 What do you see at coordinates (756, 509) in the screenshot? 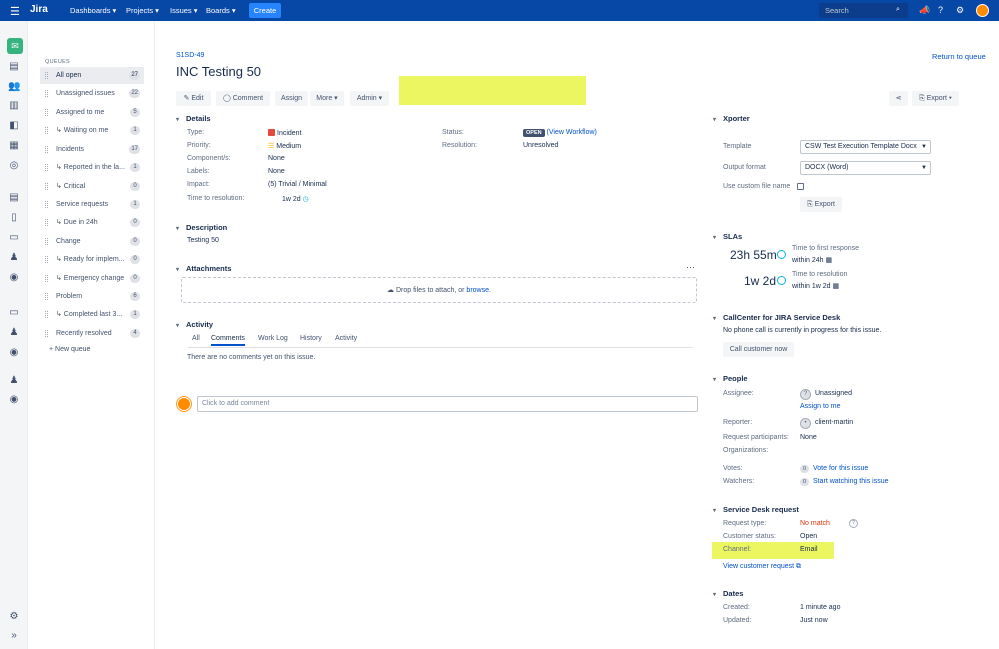
I see `service-desk-request-heading: ▾ Service Desk request` at bounding box center [756, 509].